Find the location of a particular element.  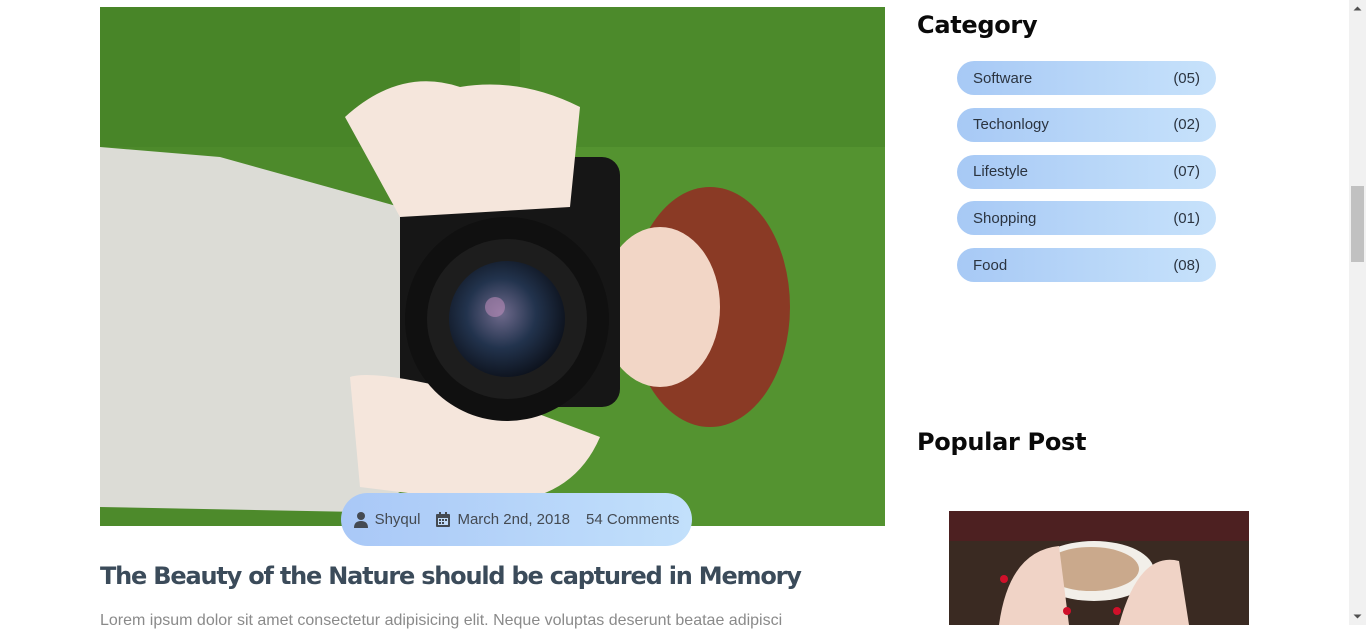

scroll-down-icon is located at coordinates (1357, 616).